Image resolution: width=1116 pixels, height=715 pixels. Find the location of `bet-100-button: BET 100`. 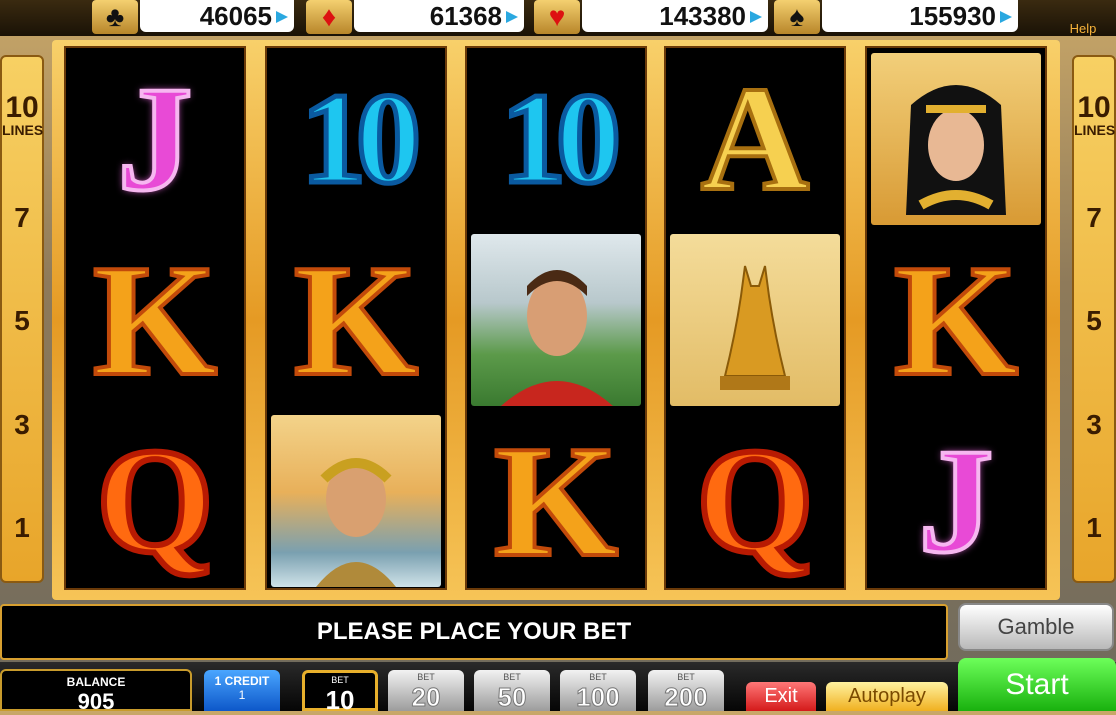

bet-100-button: BET 100 is located at coordinates (598, 691).